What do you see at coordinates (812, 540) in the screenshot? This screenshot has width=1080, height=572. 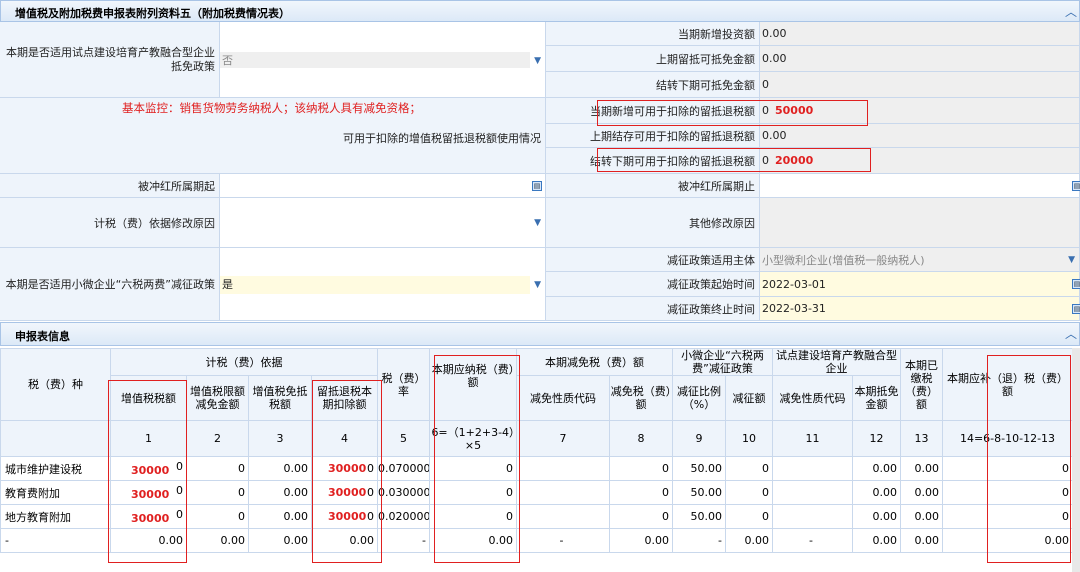 I see `cell-v11: -` at bounding box center [812, 540].